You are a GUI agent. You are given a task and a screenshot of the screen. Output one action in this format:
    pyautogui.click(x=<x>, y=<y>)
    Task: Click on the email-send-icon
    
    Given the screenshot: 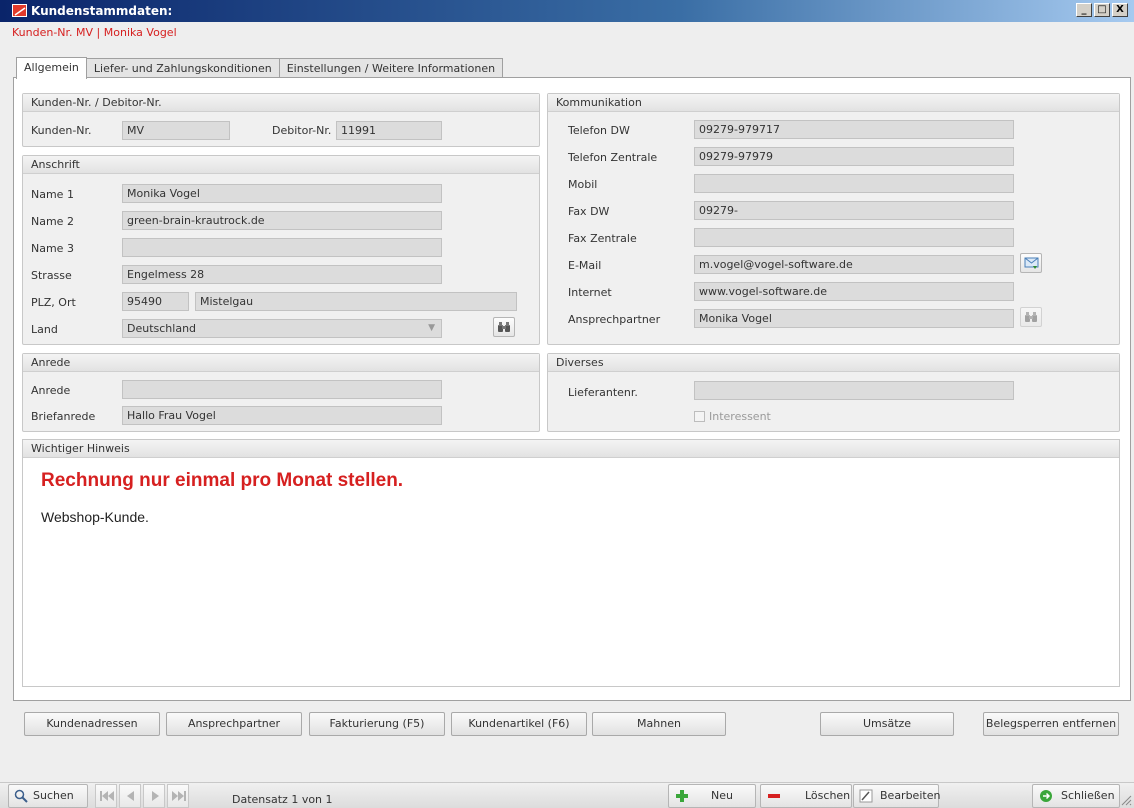 What is the action you would take?
    pyautogui.click(x=1031, y=263)
    